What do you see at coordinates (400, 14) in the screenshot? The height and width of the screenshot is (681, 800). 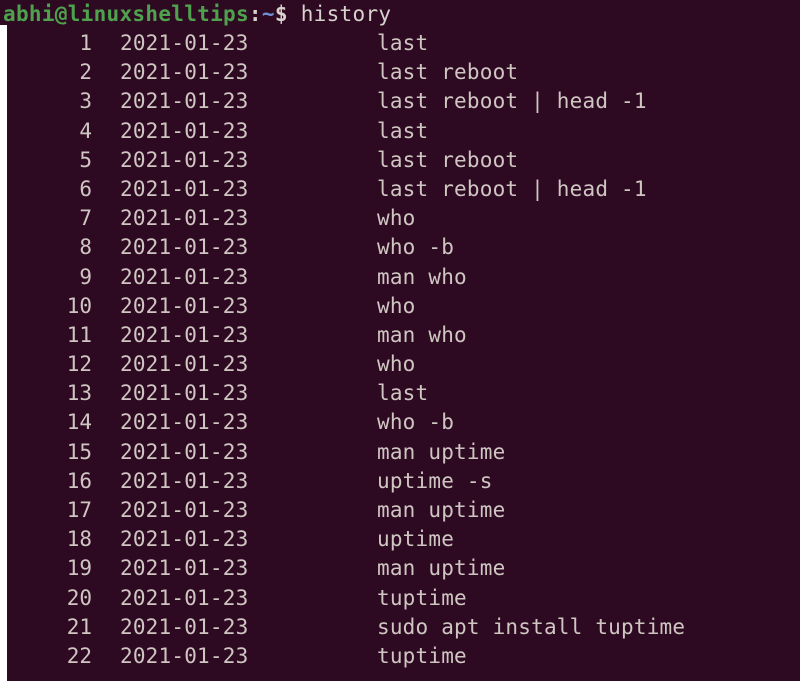 I see `shell-prompt-line: abhi@linuxshelltips:~$ history` at bounding box center [400, 14].